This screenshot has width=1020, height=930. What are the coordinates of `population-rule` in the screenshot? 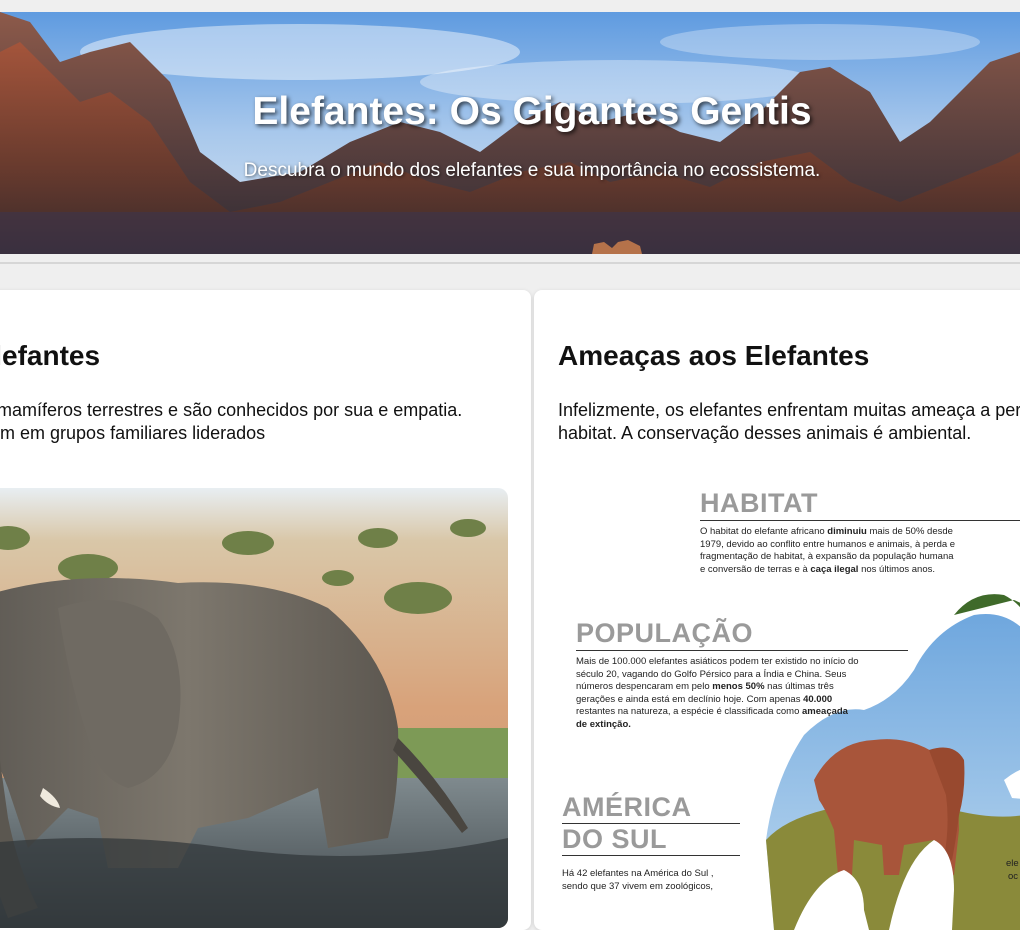 It's located at (742, 650).